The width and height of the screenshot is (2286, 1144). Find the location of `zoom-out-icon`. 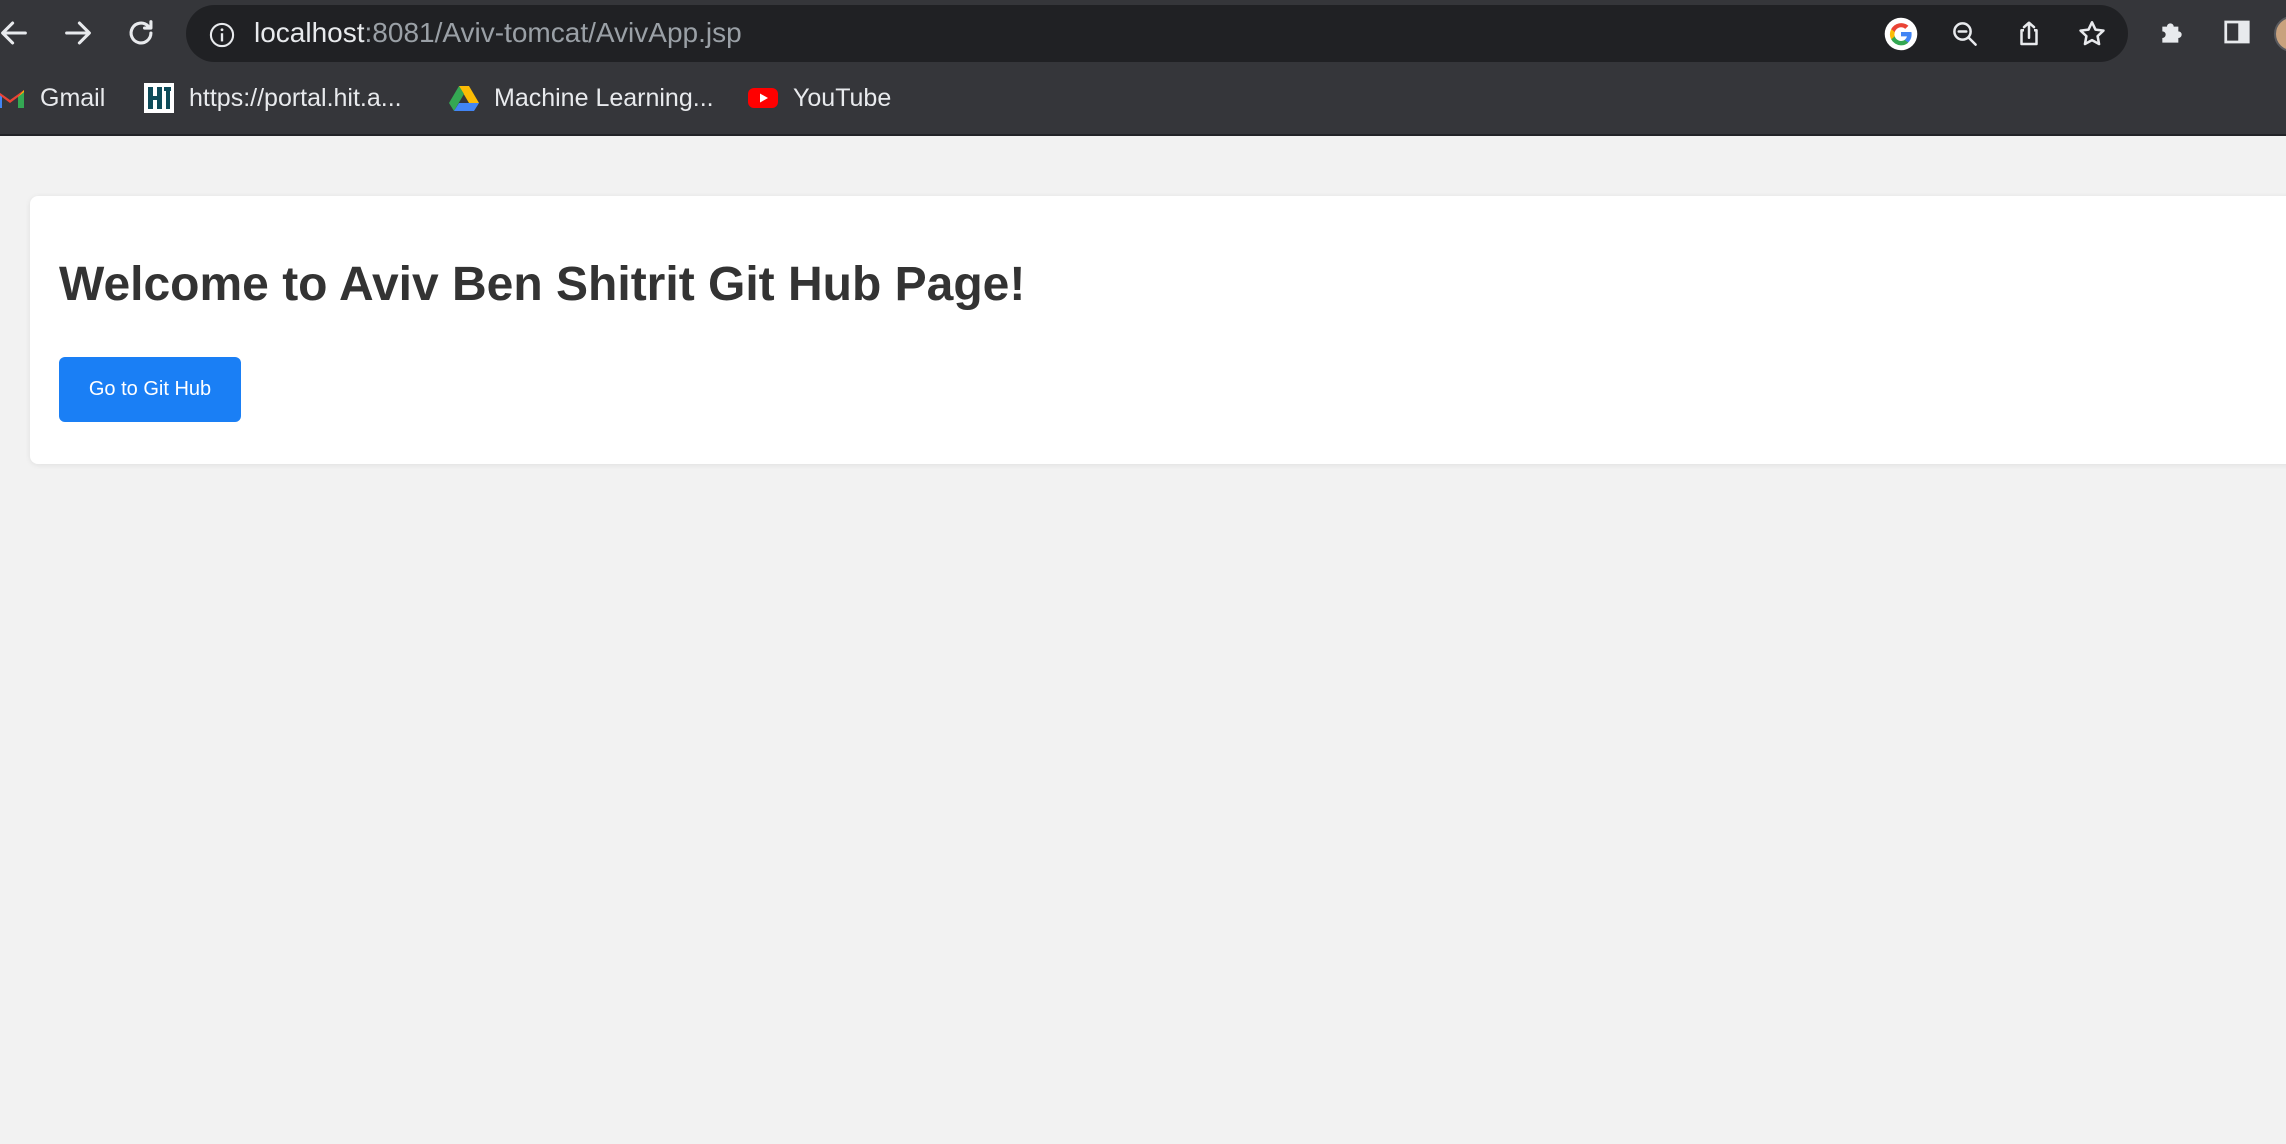

zoom-out-icon is located at coordinates (1965, 34).